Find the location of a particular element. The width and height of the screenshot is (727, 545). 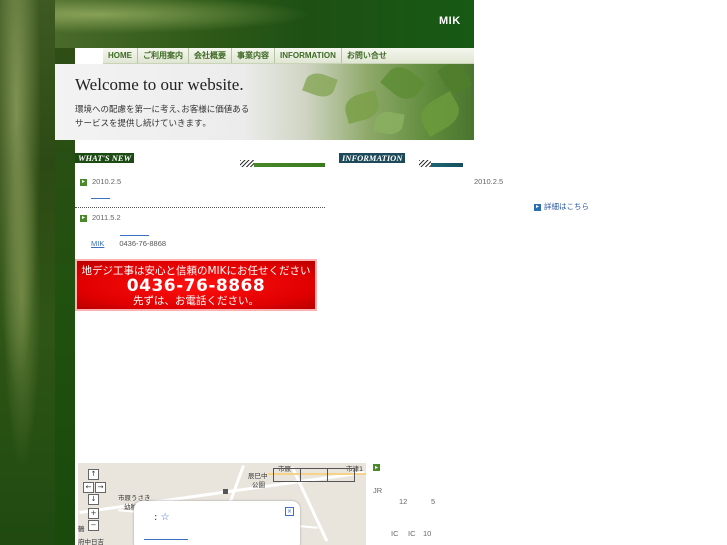

map-label-e: 鶴 is located at coordinates (81, 529).